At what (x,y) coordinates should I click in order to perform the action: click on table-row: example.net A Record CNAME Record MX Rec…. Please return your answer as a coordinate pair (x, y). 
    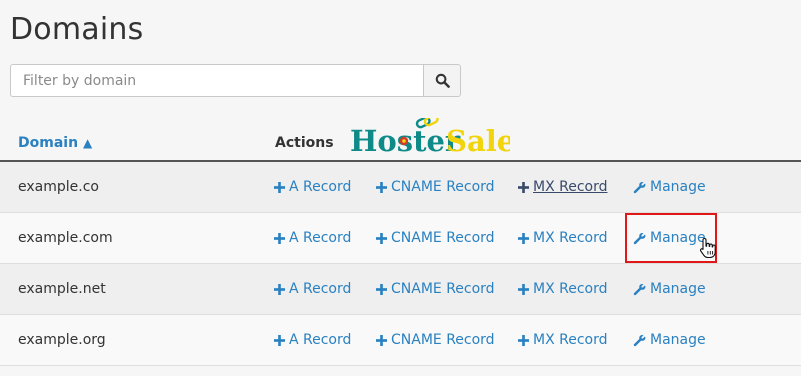
    Looking at the image, I should click on (400, 289).